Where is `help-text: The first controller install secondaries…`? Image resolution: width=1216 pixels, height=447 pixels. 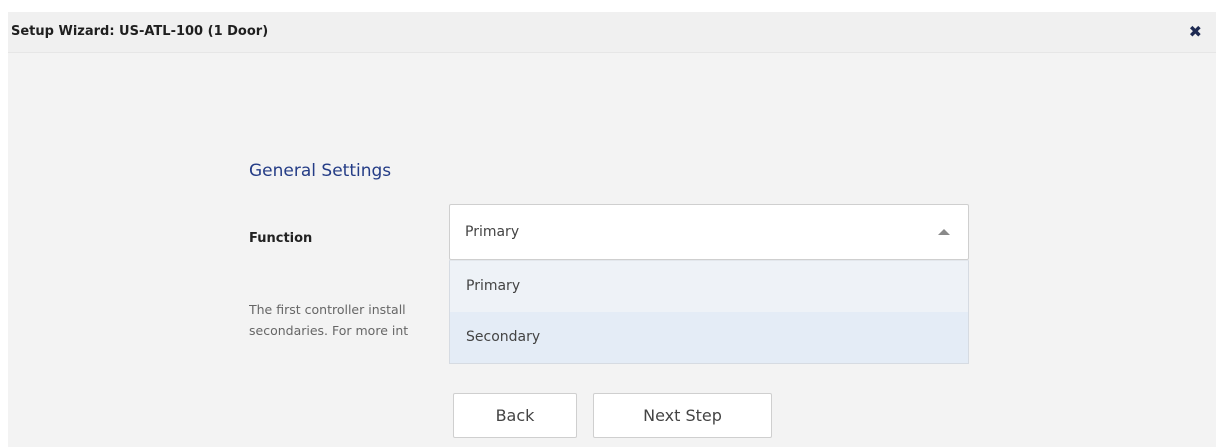
help-text: The first controller install secondaries… is located at coordinates (356, 324).